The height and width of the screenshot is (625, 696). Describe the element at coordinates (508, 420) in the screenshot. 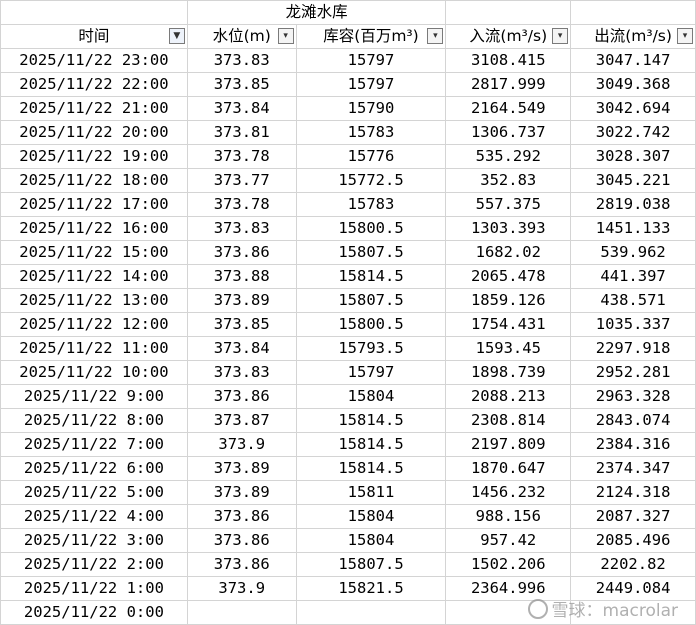

I see `inflow-cell: 2308.814` at that location.